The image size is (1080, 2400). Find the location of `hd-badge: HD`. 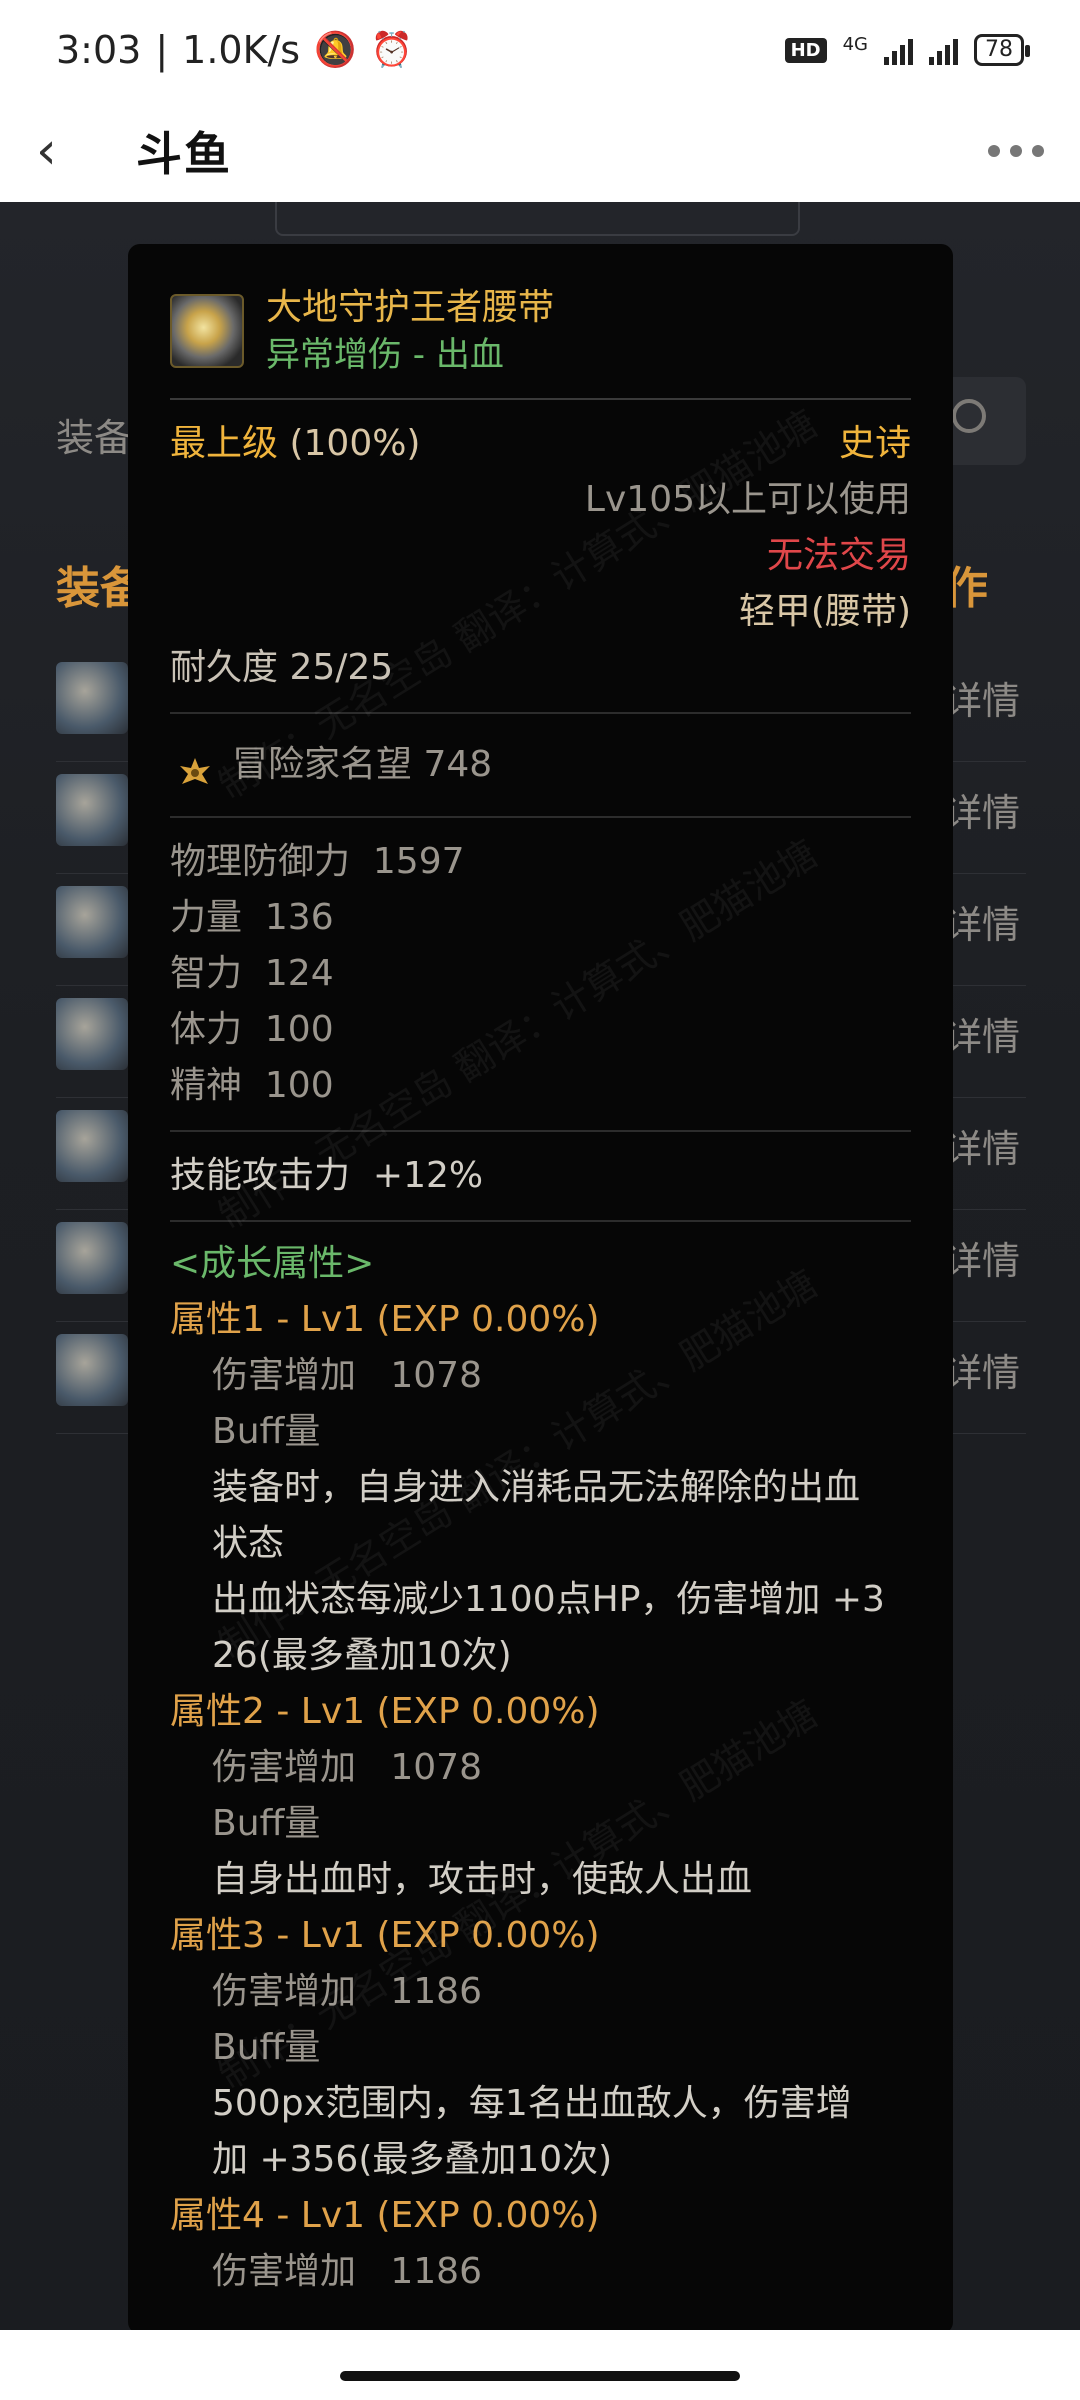

hd-badge: HD is located at coordinates (805, 50).